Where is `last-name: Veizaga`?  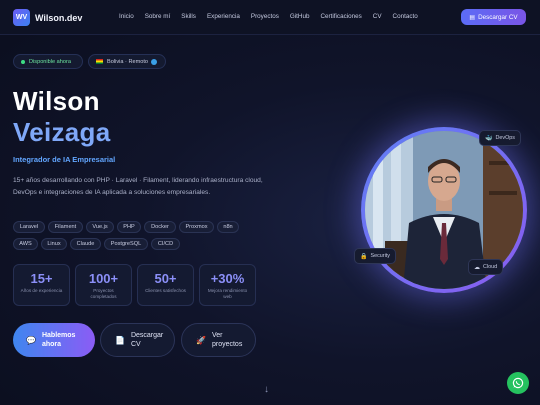 last-name: Veizaga is located at coordinates (62, 132).